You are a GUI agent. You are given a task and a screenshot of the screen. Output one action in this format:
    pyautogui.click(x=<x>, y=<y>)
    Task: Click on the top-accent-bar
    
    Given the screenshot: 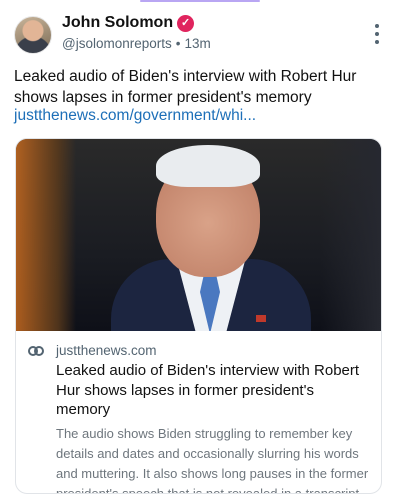 What is the action you would take?
    pyautogui.click(x=200, y=1)
    